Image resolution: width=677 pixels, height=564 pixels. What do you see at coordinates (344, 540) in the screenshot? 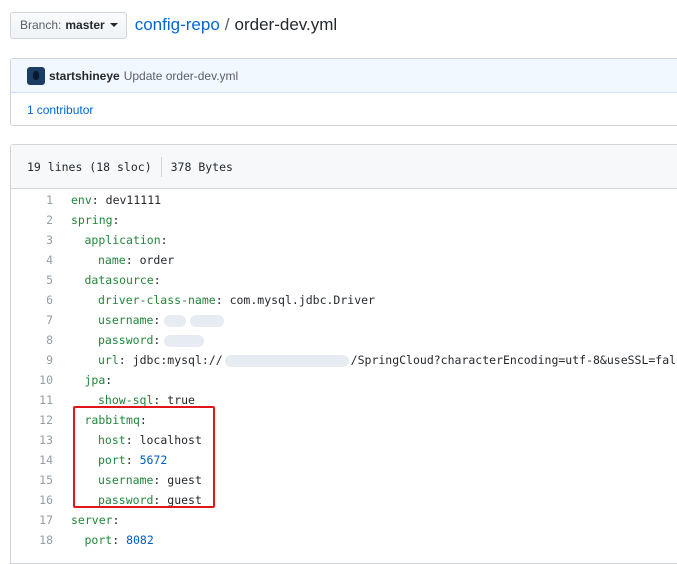
I see `code-line: 18 port: 8082` at bounding box center [344, 540].